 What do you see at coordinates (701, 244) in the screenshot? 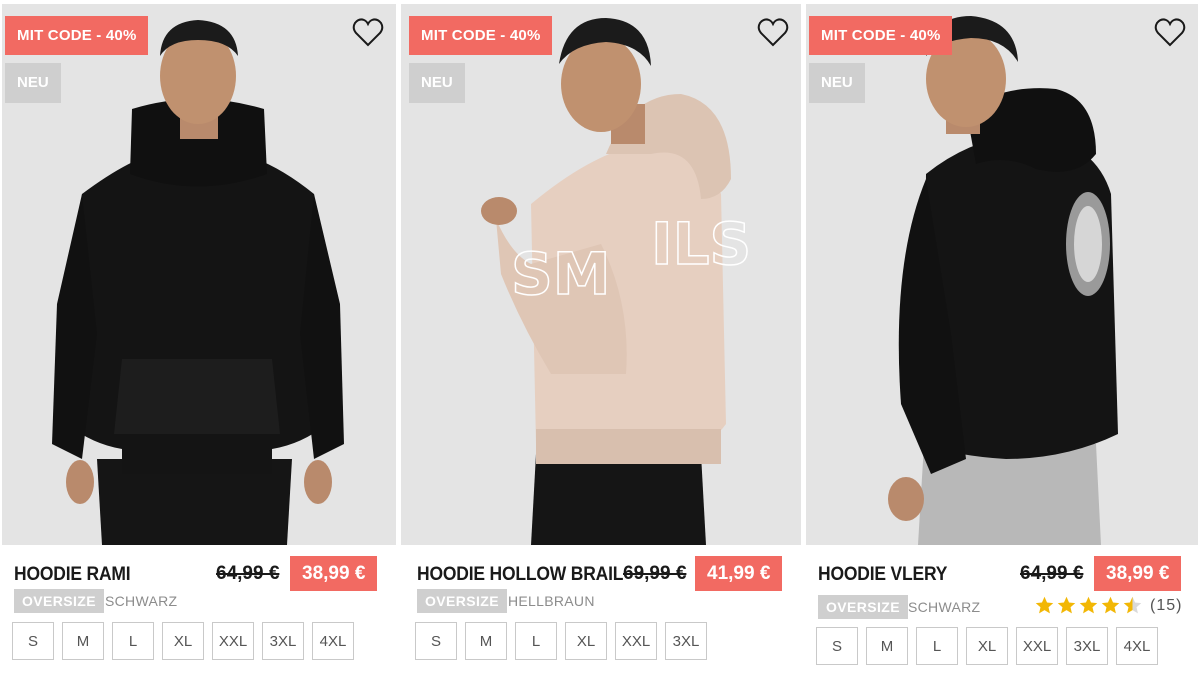
I see `svg-text: ILS` at bounding box center [701, 244].